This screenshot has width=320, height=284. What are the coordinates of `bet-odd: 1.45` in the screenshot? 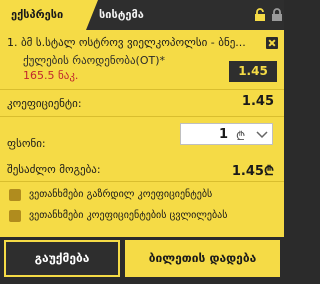 It's located at (253, 71).